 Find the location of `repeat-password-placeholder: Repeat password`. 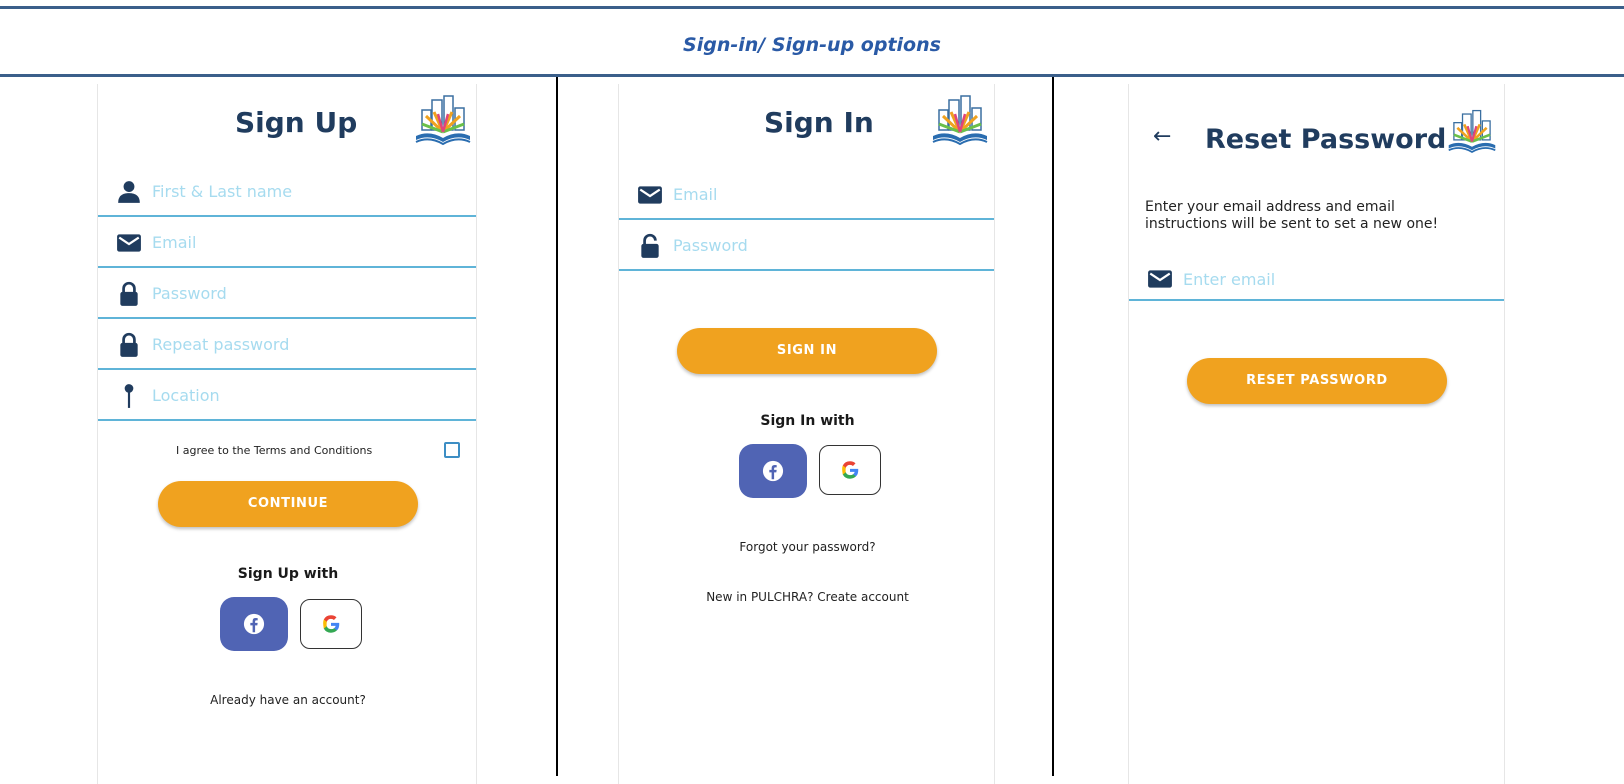

repeat-password-placeholder: Repeat password is located at coordinates (221, 344).